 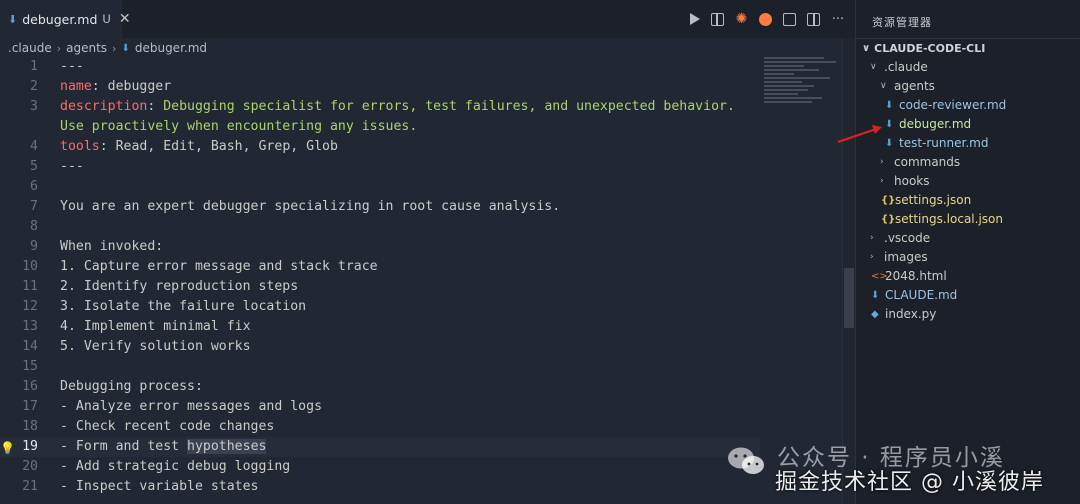 I want to click on line-text: 3. Isolate the failure location, so click(x=183, y=307).